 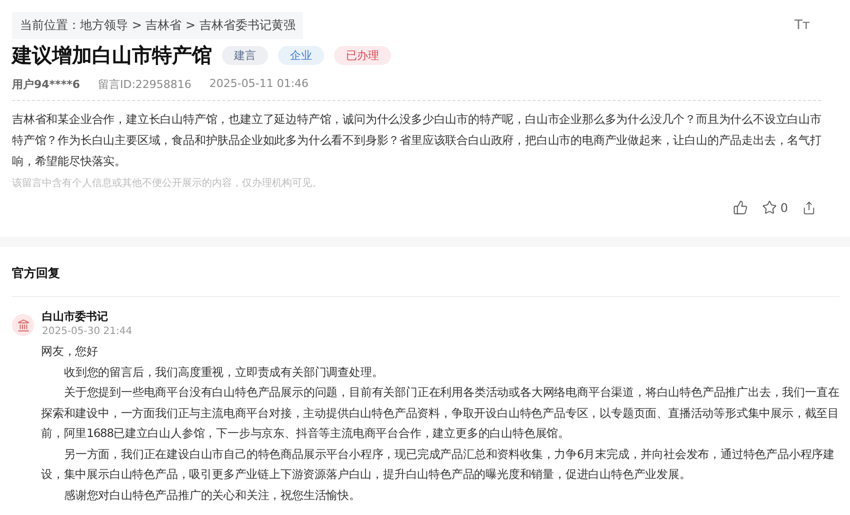 What do you see at coordinates (301, 55) in the screenshot?
I see `tag: 企业` at bounding box center [301, 55].